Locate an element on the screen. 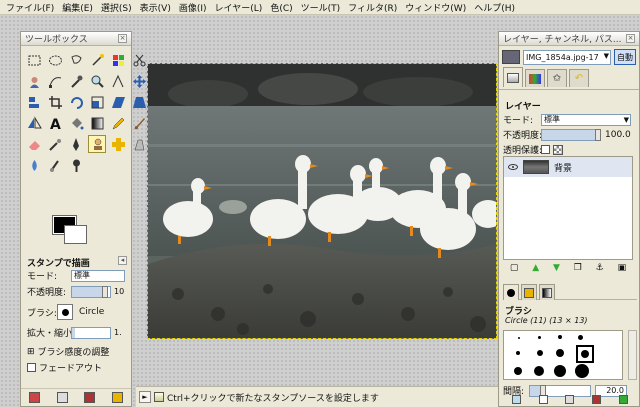  perspective-clone-tool is located at coordinates (139, 144).